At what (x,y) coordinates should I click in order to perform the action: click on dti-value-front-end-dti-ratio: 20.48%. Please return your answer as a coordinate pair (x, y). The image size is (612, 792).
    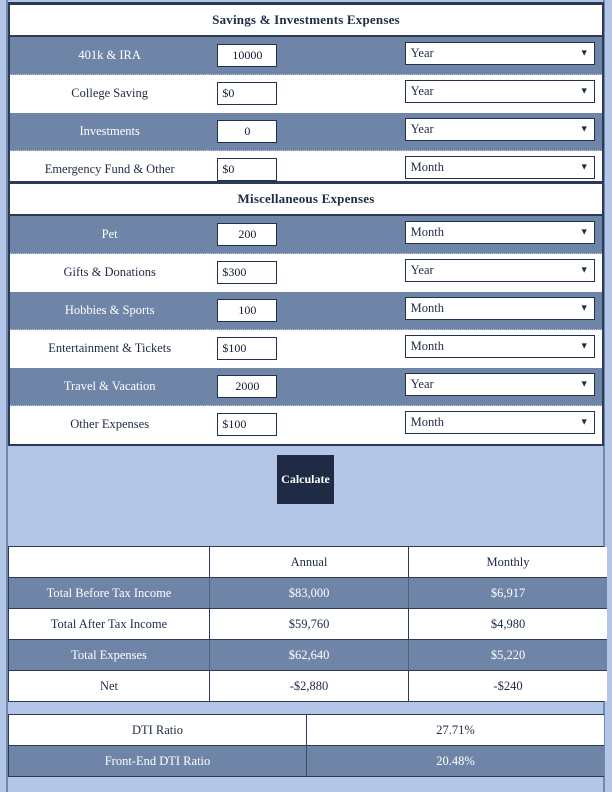
    Looking at the image, I should click on (455, 760).